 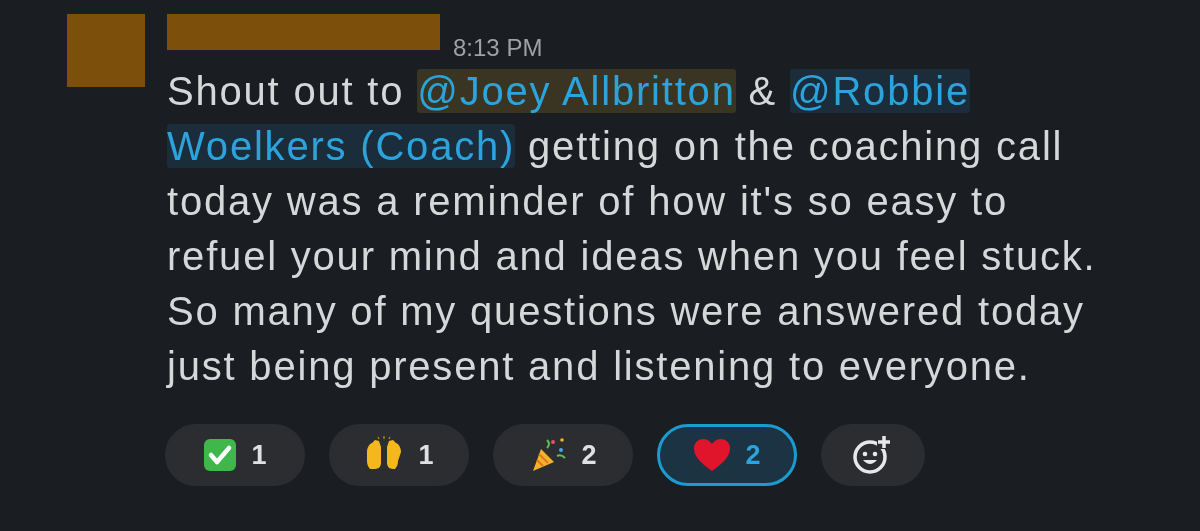 I want to click on user-mention: Woelkers (Coach), so click(x=341, y=146).